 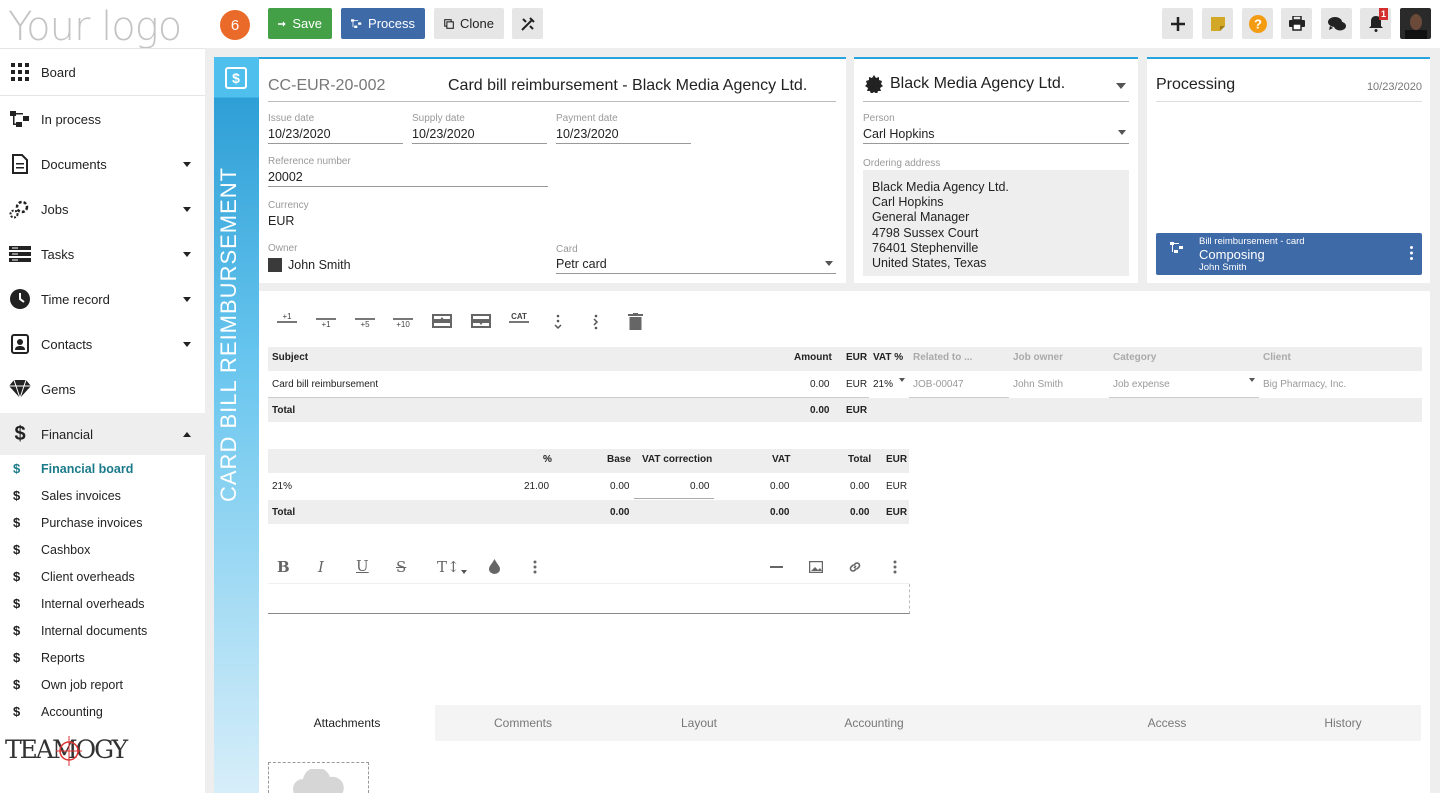 What do you see at coordinates (325, 384) in the screenshot?
I see `cell-subject: Card bill reimbursement` at bounding box center [325, 384].